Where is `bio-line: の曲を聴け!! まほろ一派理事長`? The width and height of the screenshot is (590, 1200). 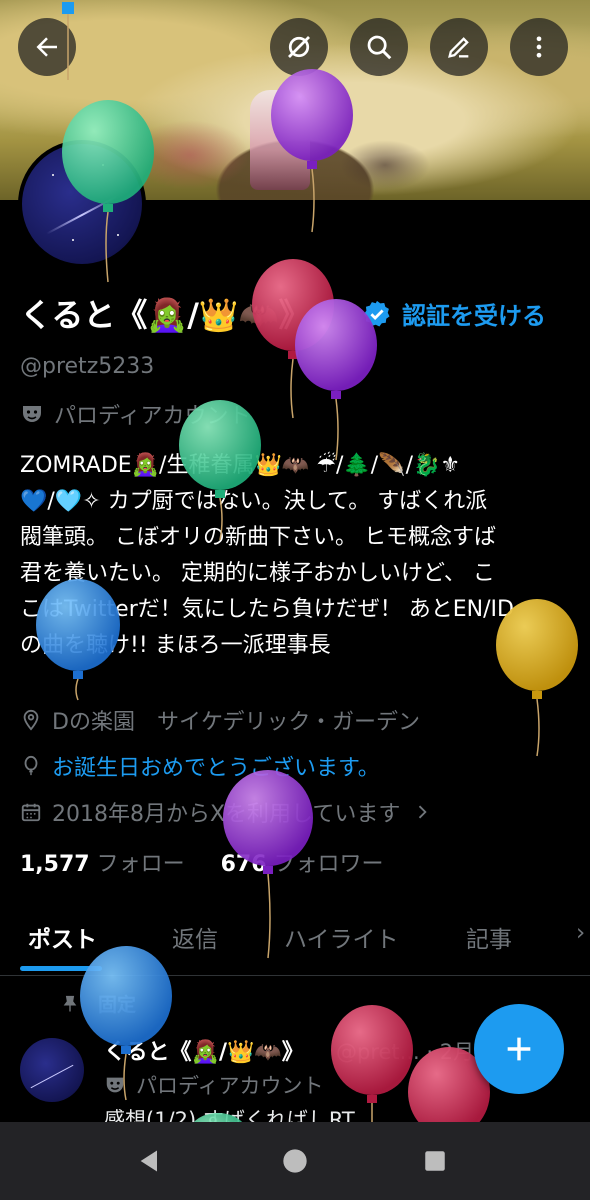
bio-line: の曲を聴け!! まほろ一派理事長 is located at coordinates (175, 645).